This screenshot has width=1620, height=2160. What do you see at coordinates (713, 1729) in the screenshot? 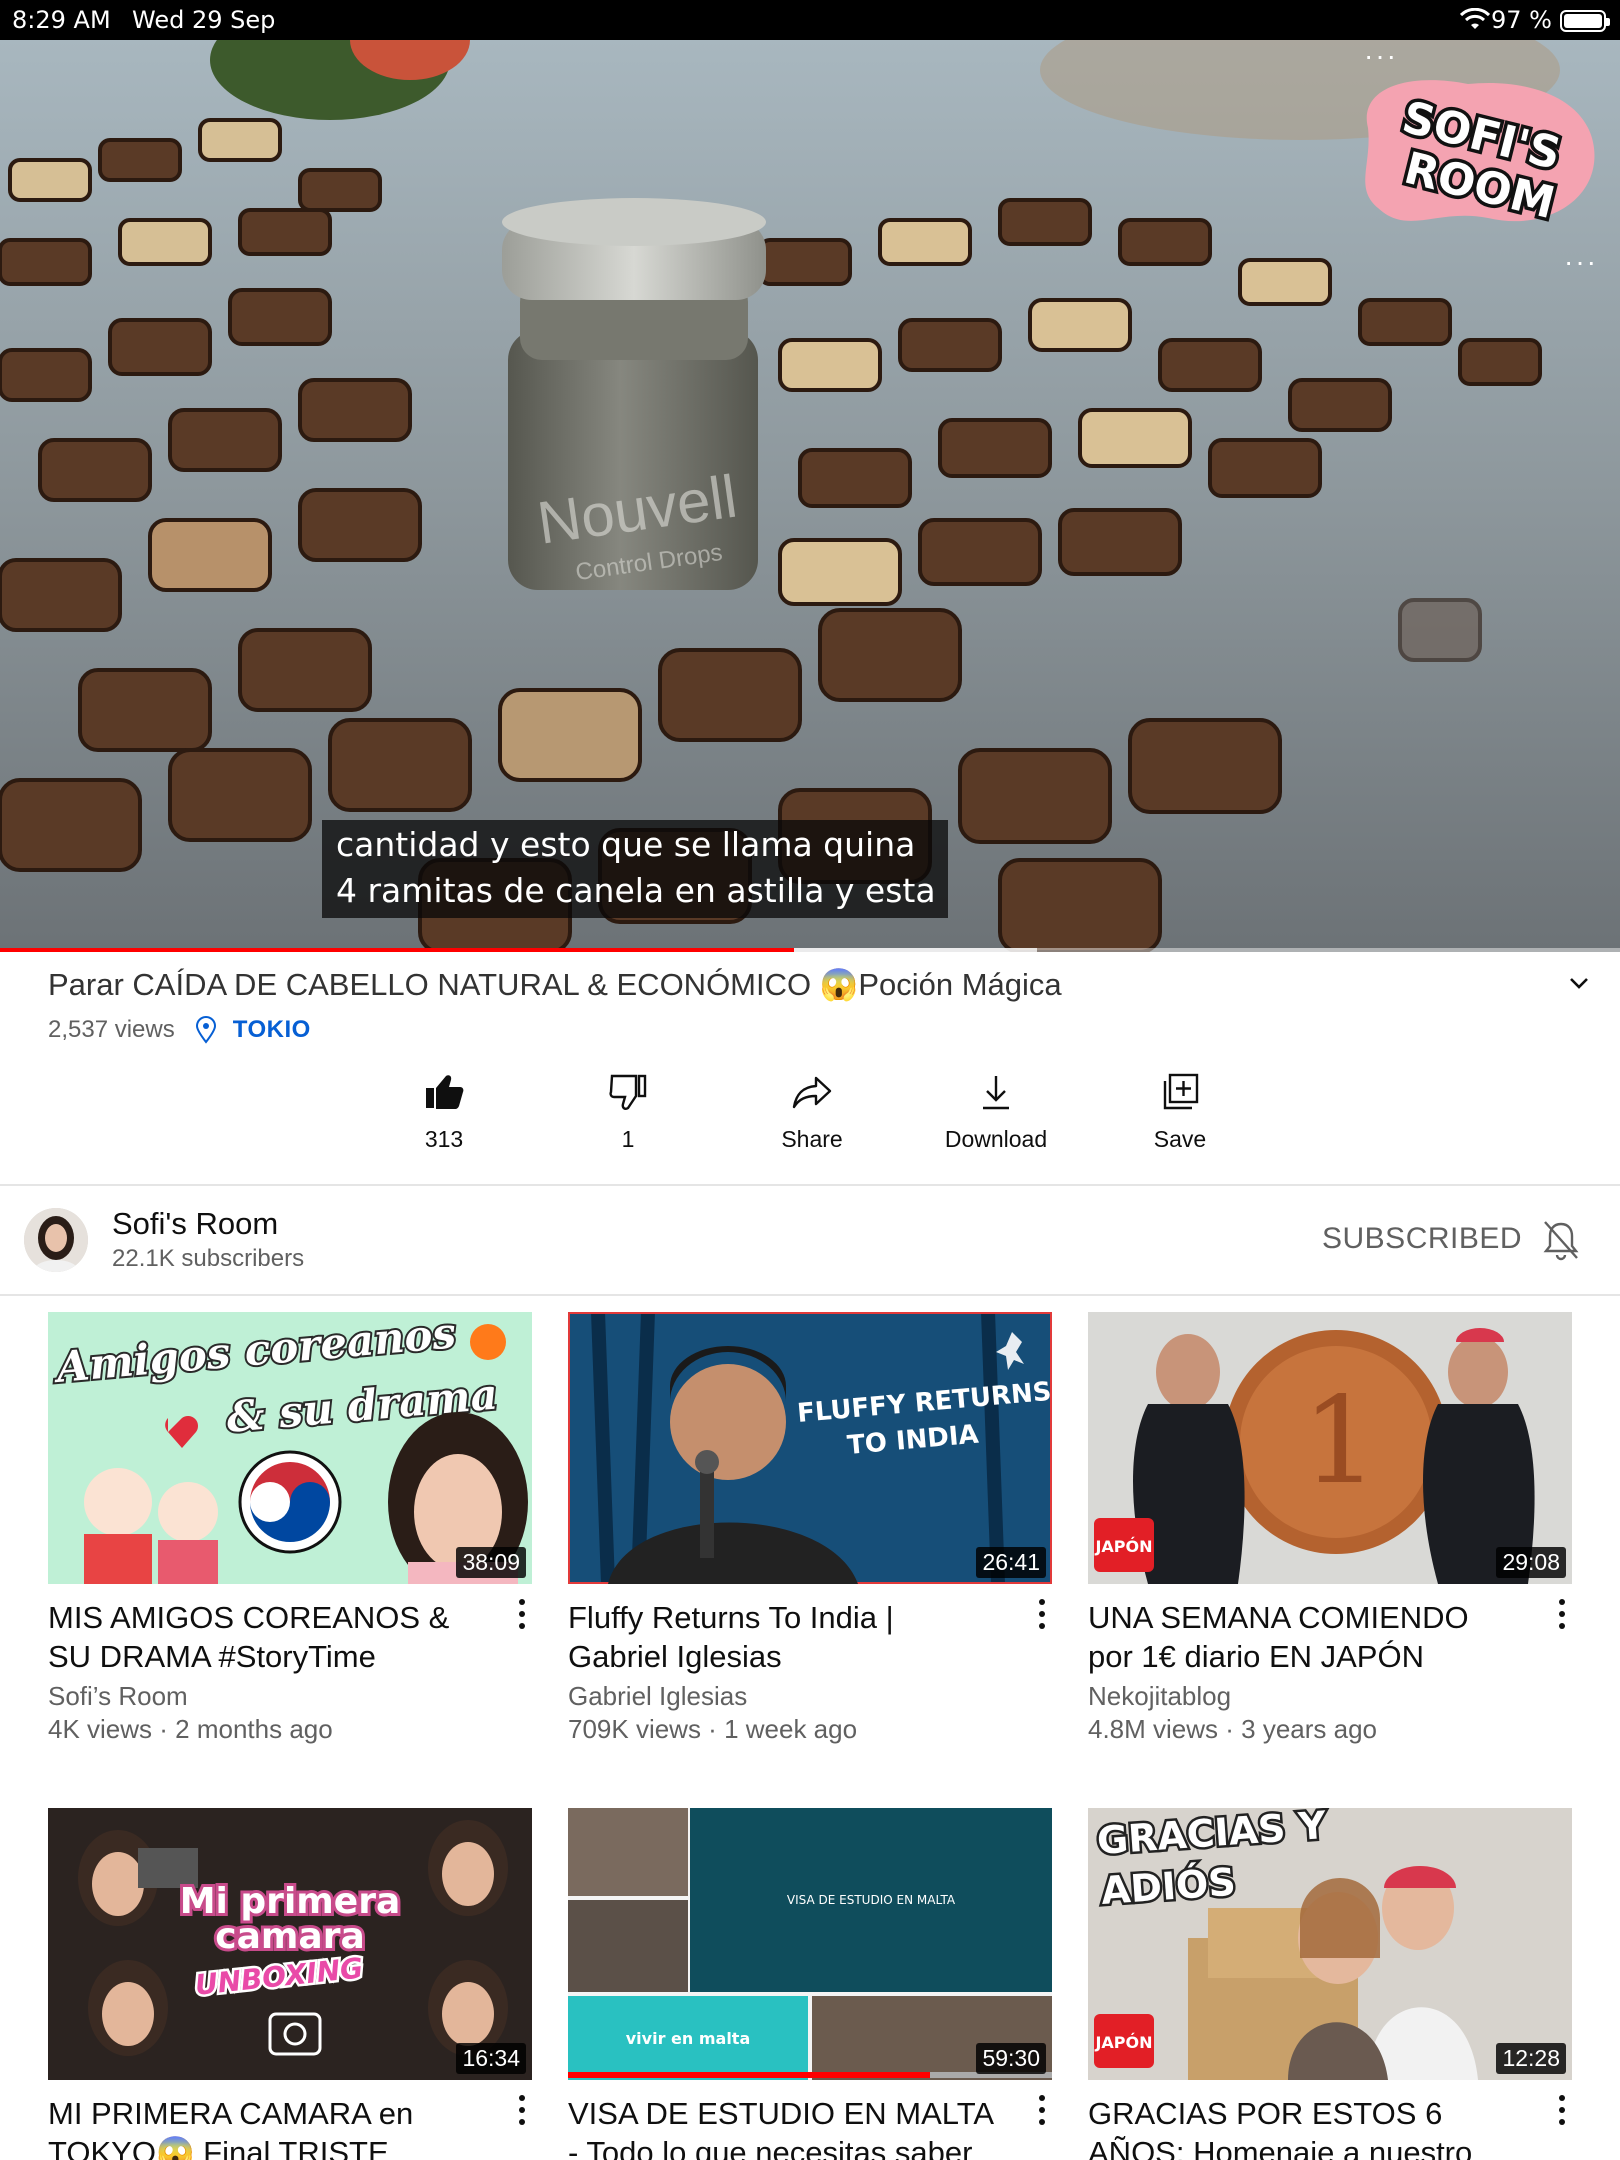
I see `video-card-stats: 709K views · 1 week ago` at bounding box center [713, 1729].